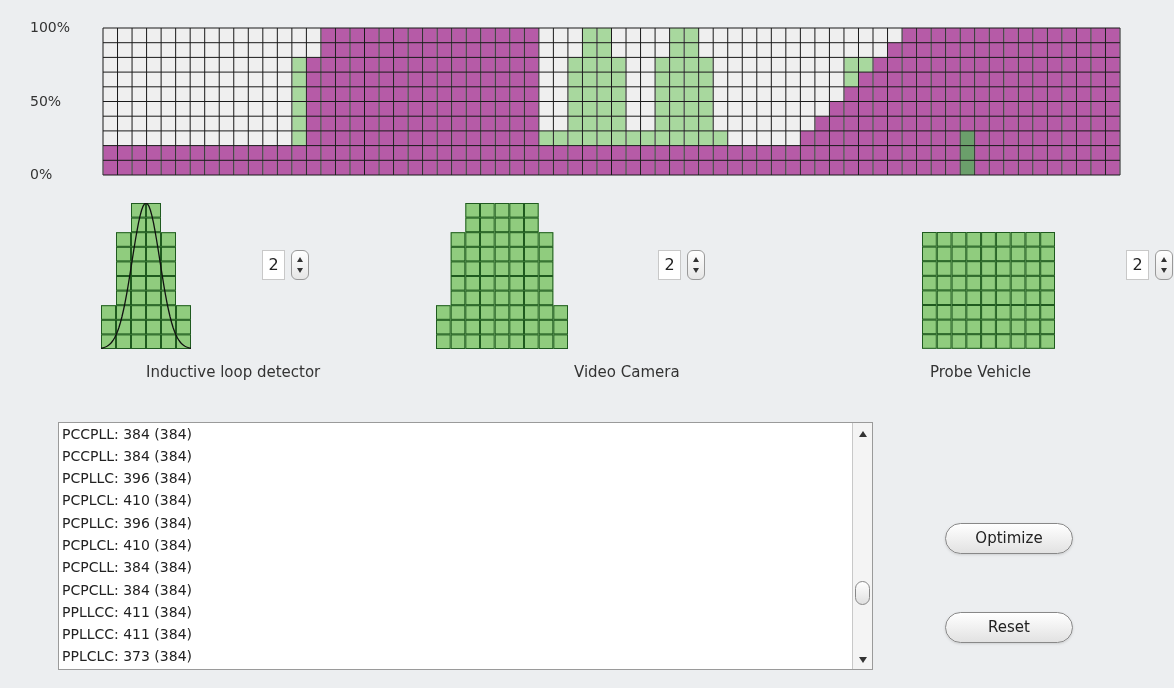 Image resolution: width=1174 pixels, height=688 pixels. Describe the element at coordinates (862, 545) in the screenshot. I see `scrollbar` at that location.